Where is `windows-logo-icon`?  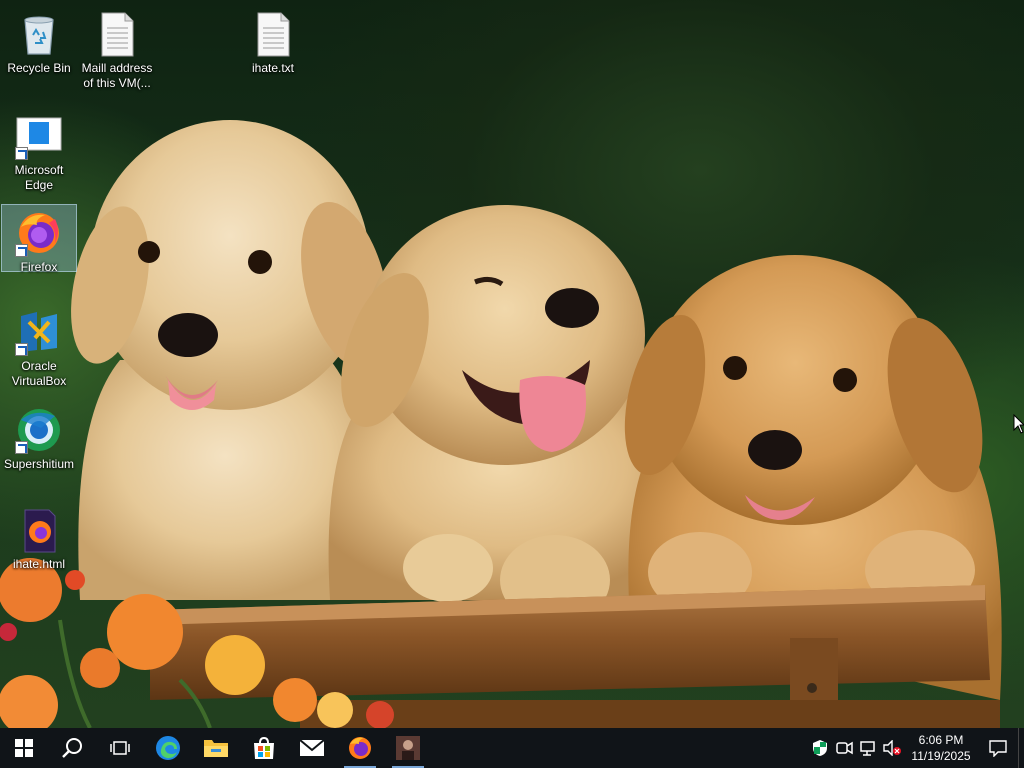
windows-logo-icon is located at coordinates (24, 748).